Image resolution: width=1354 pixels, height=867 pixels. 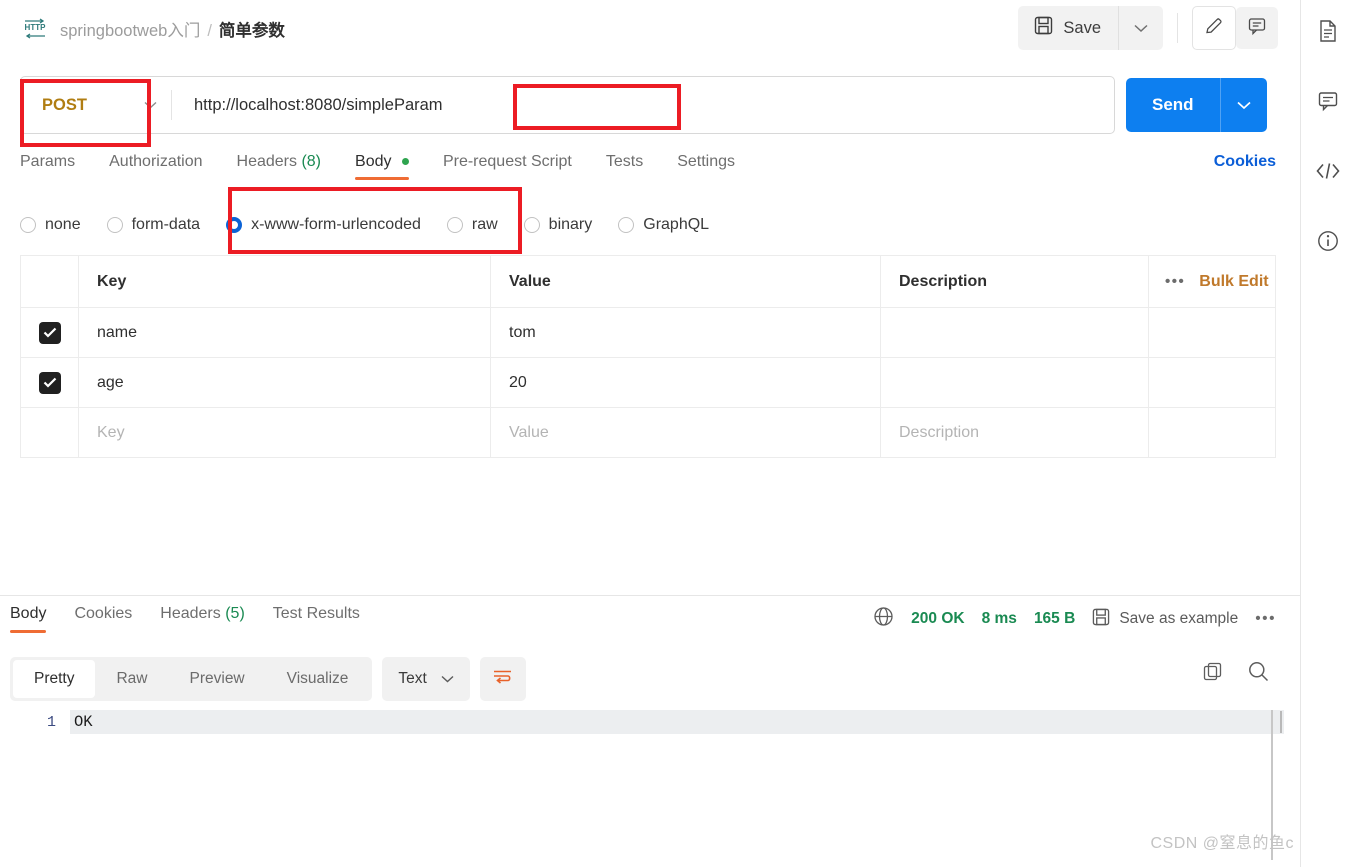 I want to click on tab-params-label: Params, so click(x=48, y=161).